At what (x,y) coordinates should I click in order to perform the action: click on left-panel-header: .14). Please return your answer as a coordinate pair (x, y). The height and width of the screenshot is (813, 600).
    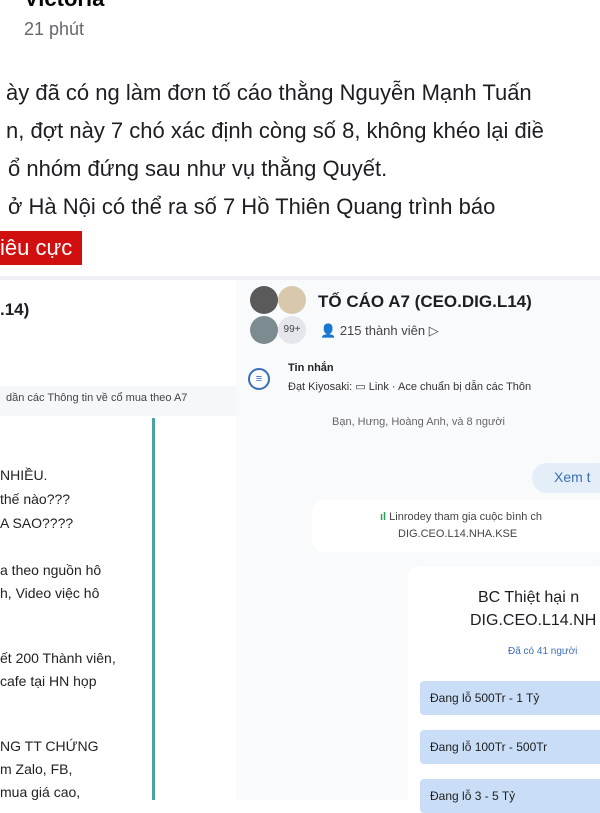
    Looking at the image, I should click on (15, 309).